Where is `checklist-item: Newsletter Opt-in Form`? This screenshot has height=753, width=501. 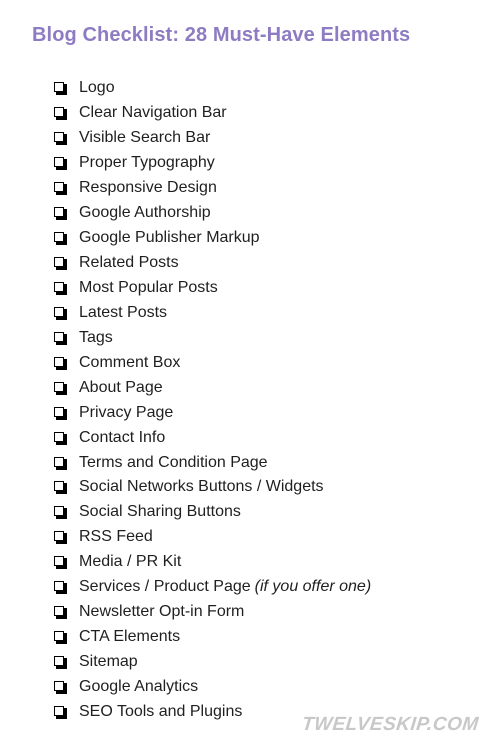 checklist-item: Newsletter Opt-in Form is located at coordinates (212, 612).